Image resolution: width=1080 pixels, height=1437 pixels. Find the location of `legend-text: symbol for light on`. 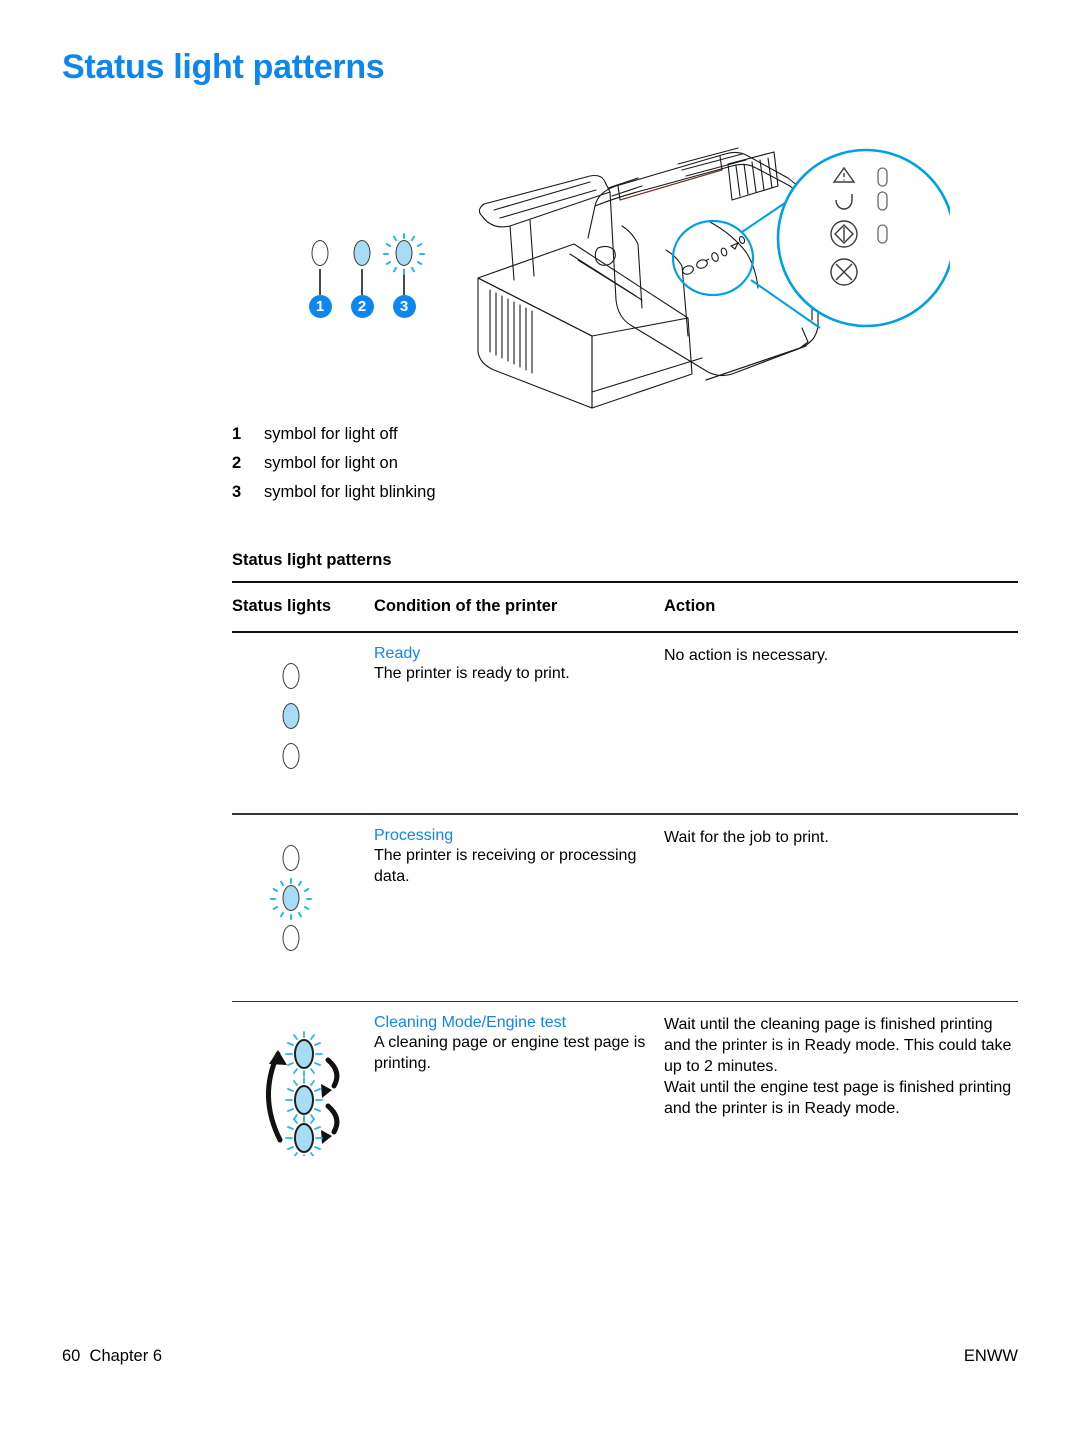

legend-text: symbol for light on is located at coordinates (331, 463).